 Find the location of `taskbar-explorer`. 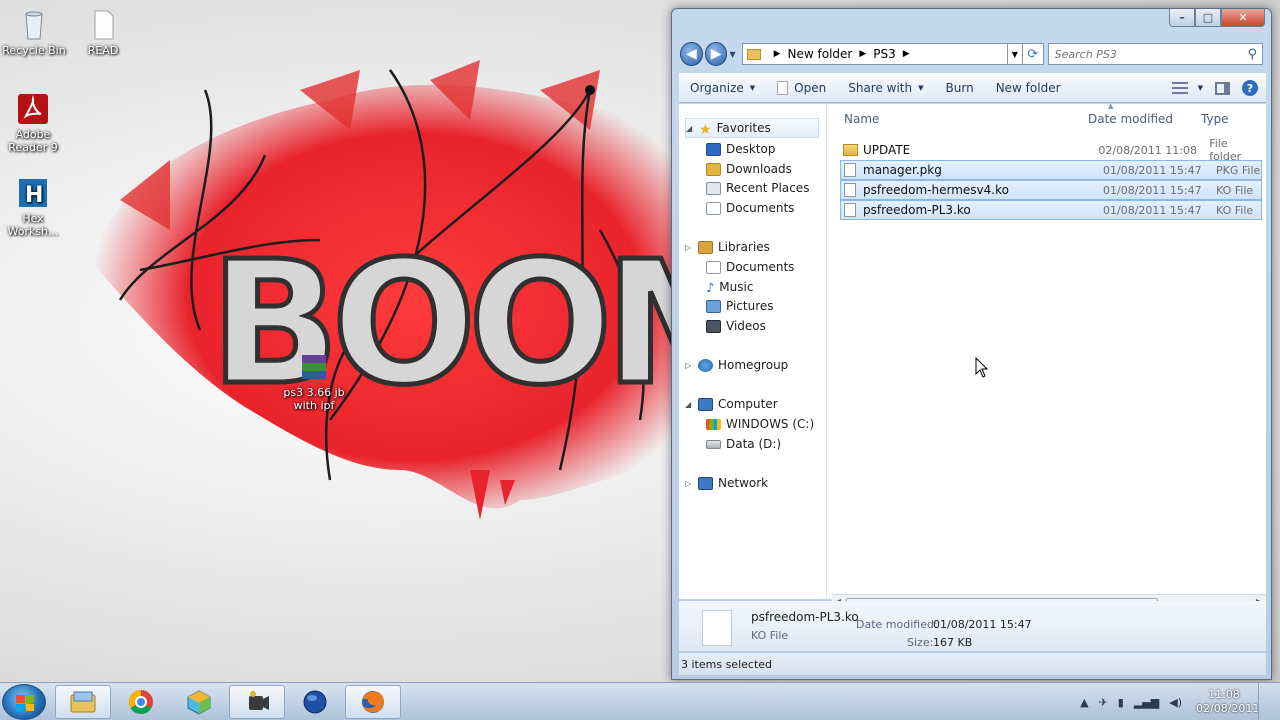

taskbar-explorer is located at coordinates (83, 702).